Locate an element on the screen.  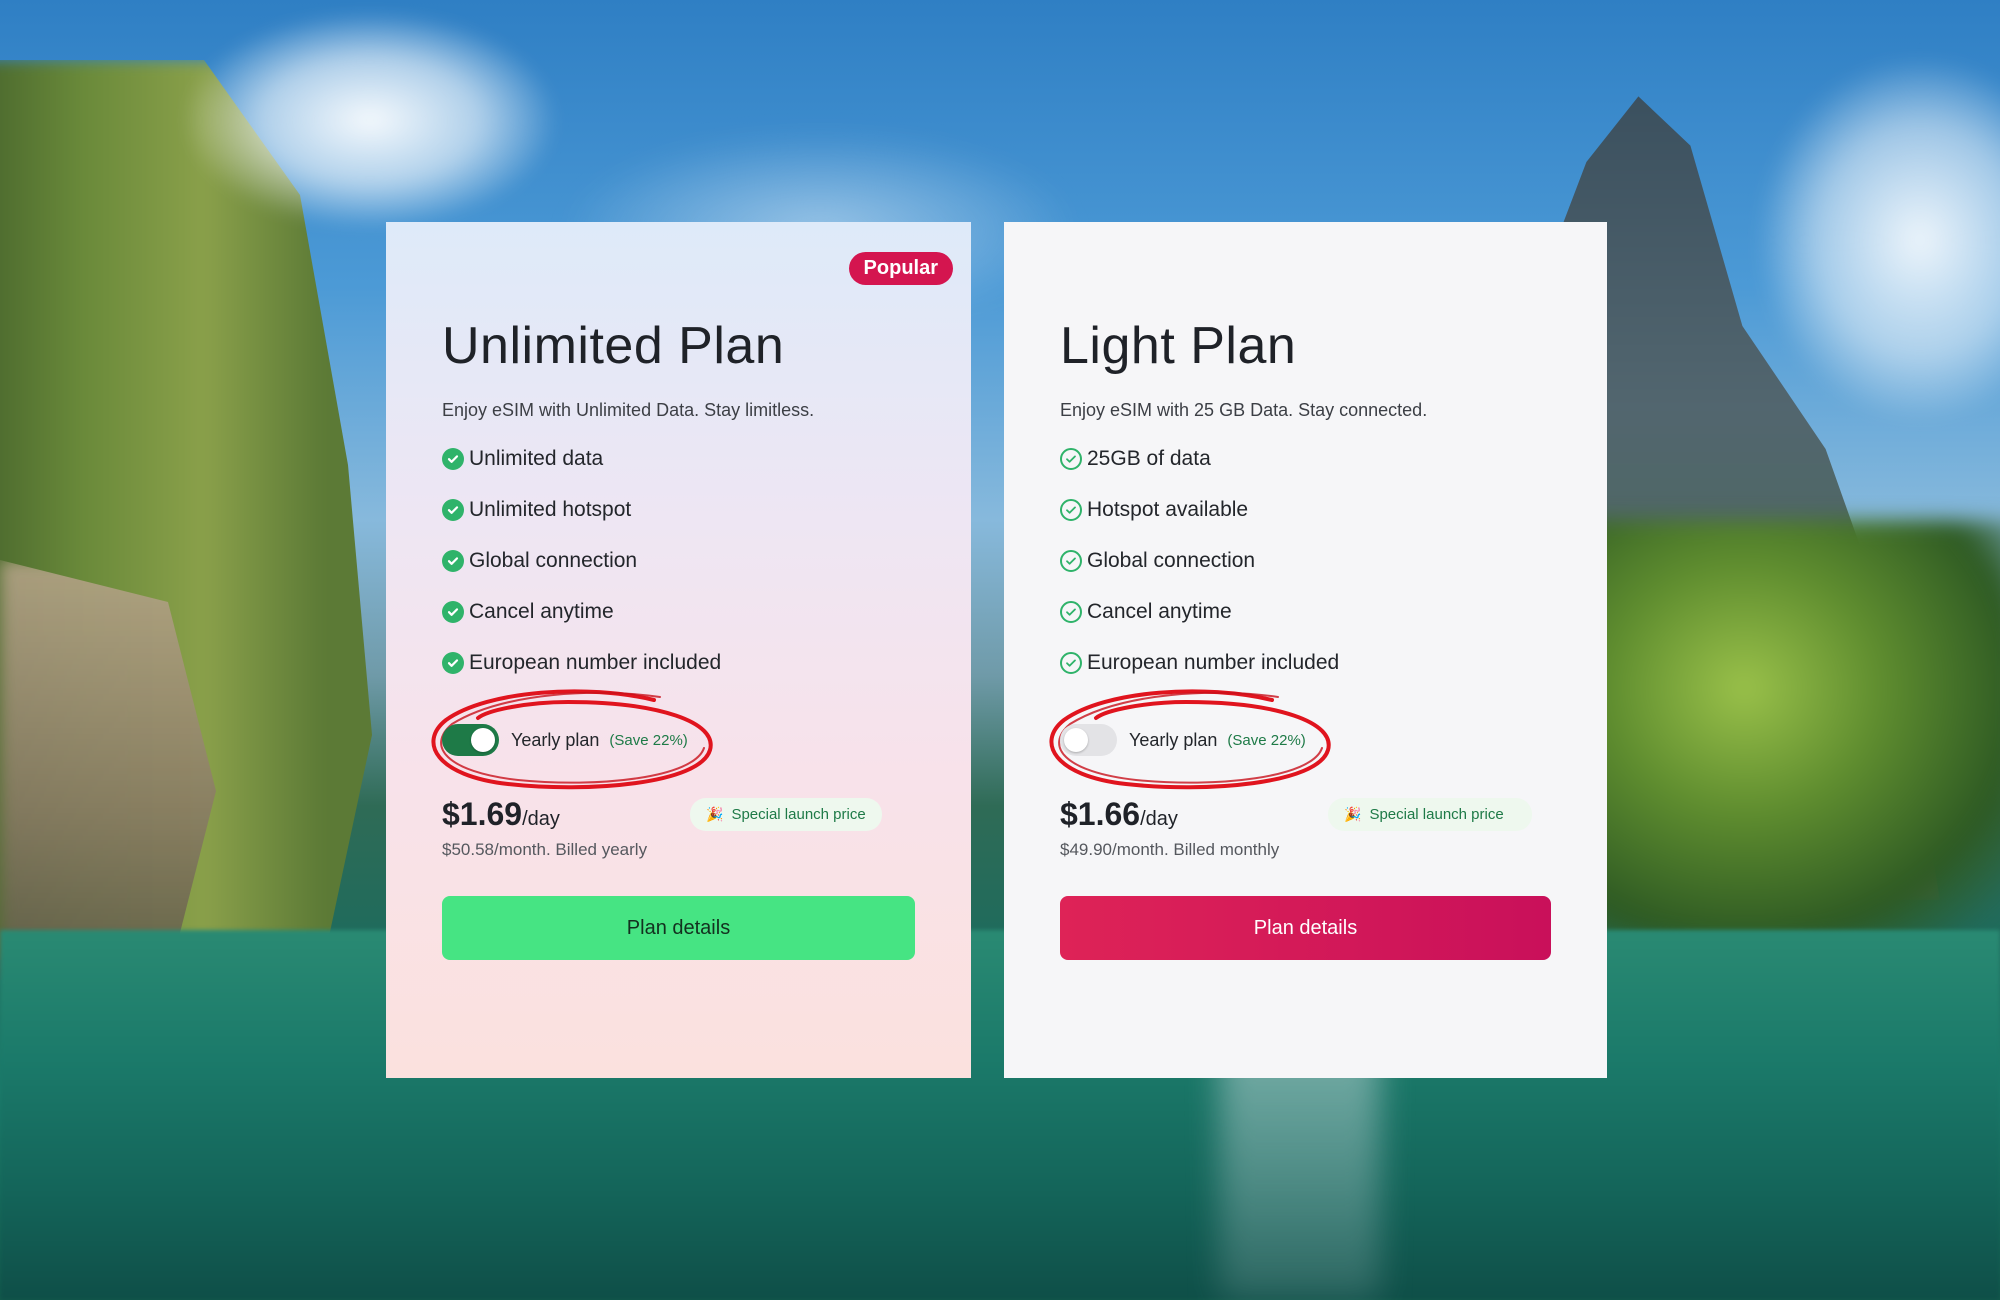
plan-title: Light Plan is located at coordinates (1178, 346).